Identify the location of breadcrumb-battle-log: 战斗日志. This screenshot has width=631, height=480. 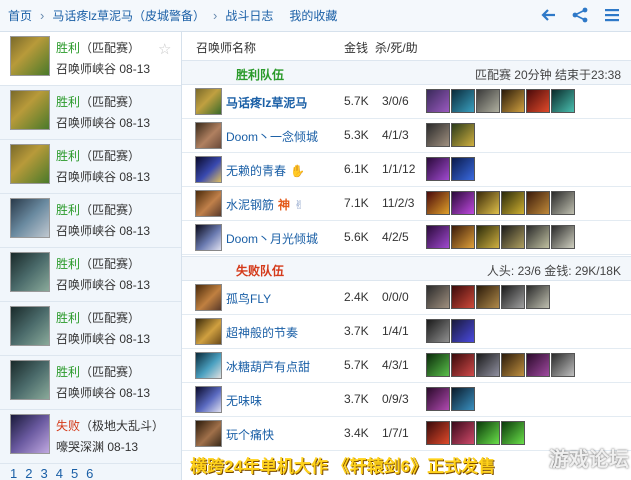
(249, 15).